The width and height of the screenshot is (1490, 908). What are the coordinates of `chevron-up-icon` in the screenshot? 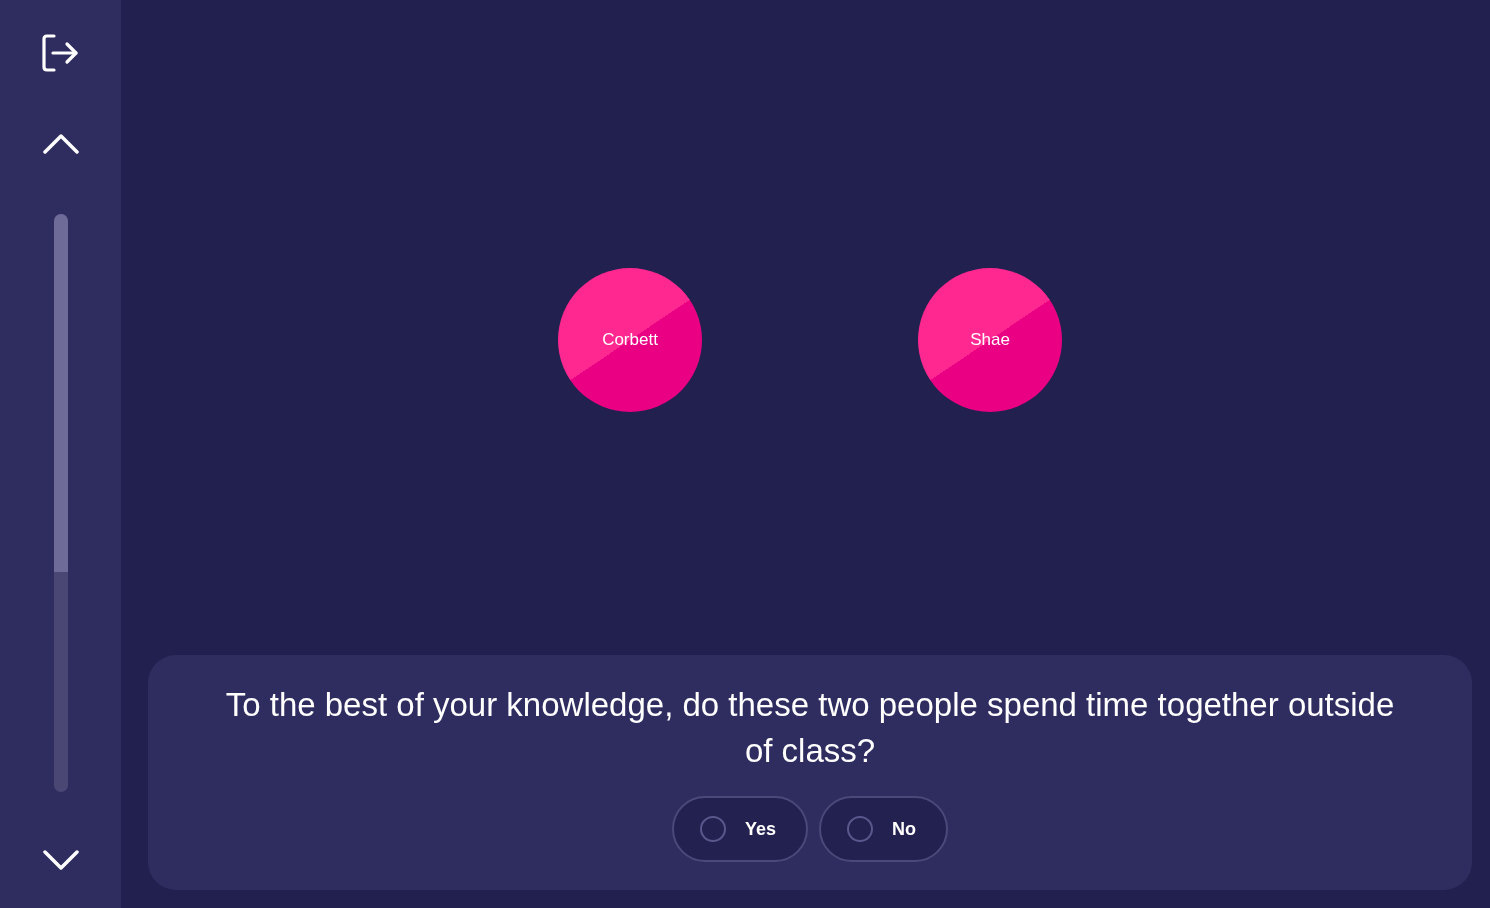 It's located at (60, 144).